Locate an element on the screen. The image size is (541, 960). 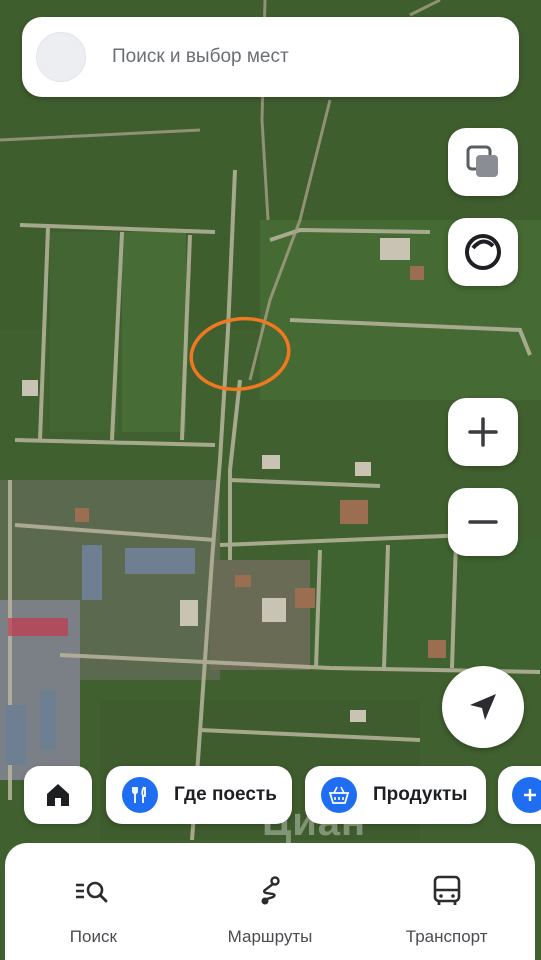
layers-icon is located at coordinates (482, 161).